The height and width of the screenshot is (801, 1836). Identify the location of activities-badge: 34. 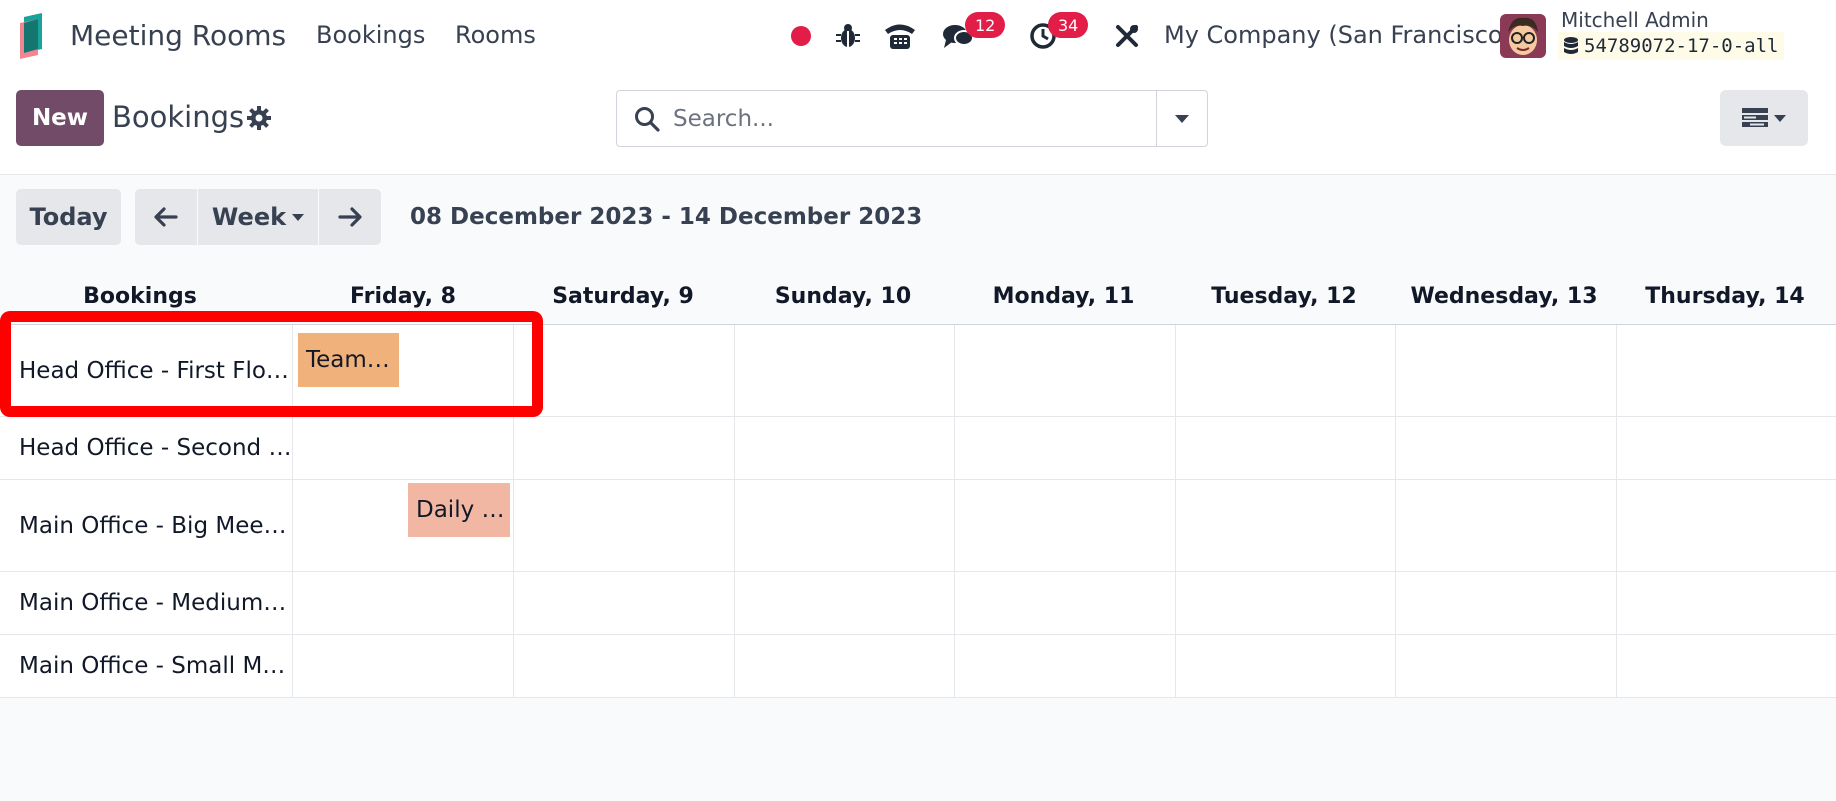
(1068, 25).